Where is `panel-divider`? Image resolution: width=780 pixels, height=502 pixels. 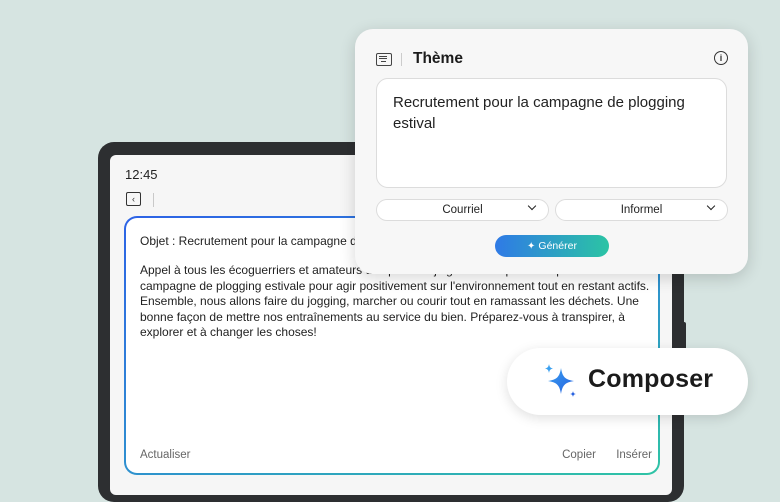 panel-divider is located at coordinates (401, 59).